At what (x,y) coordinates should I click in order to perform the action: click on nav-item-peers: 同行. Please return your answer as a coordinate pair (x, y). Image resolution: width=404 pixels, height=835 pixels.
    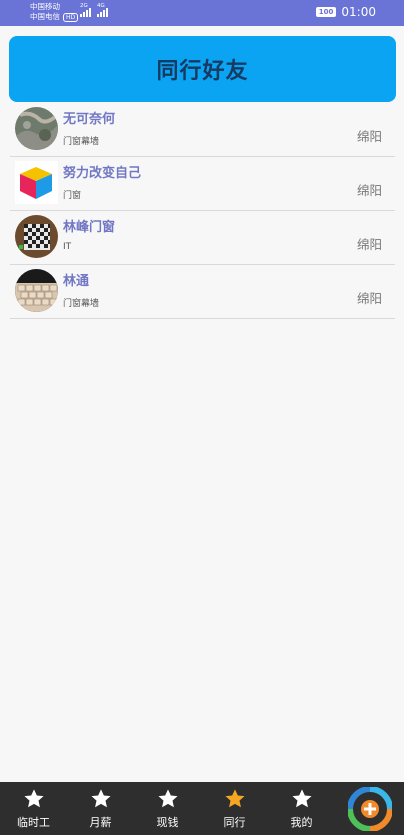
    Looking at the image, I should click on (234, 808).